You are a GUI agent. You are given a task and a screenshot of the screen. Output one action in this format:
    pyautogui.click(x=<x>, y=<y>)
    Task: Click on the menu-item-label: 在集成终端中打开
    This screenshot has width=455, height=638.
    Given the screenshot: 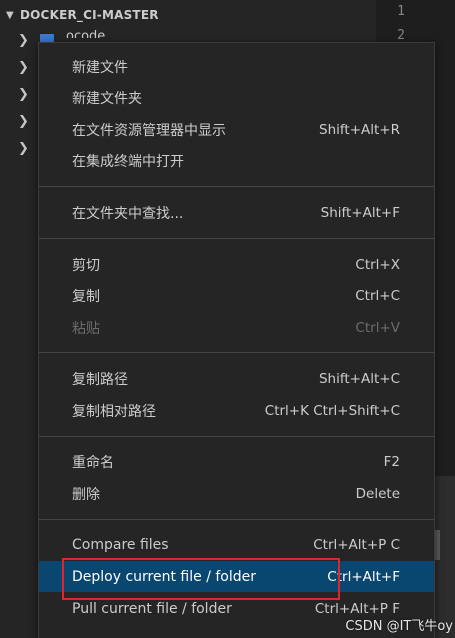 What is the action you would take?
    pyautogui.click(x=128, y=161)
    